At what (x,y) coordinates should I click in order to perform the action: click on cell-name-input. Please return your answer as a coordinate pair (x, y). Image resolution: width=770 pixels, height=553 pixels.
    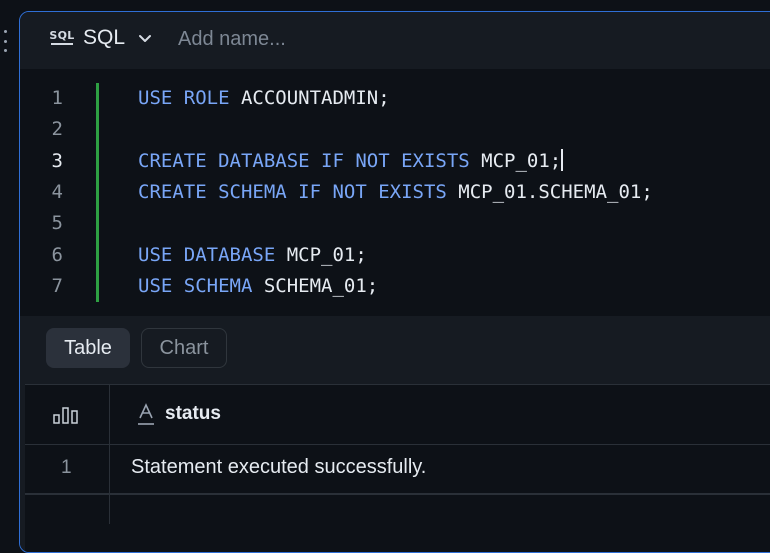
    Looking at the image, I should click on (308, 39).